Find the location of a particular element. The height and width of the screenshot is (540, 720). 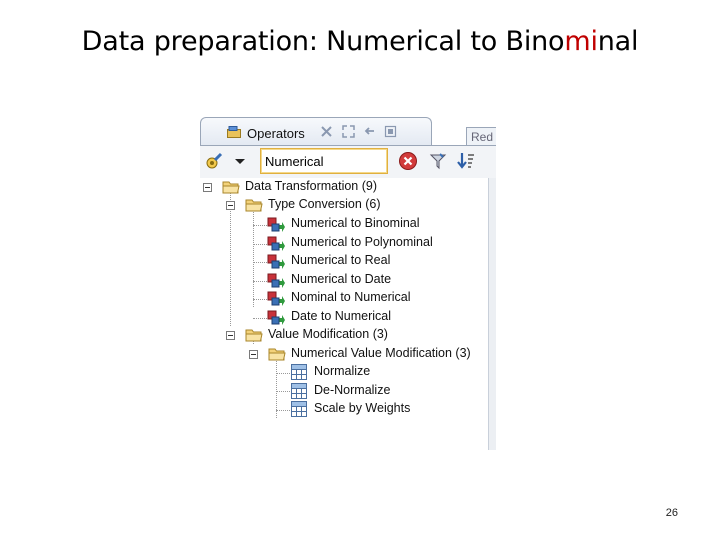

tree-node-data-transformation: Data Transformation (9) is located at coordinates (344, 187).